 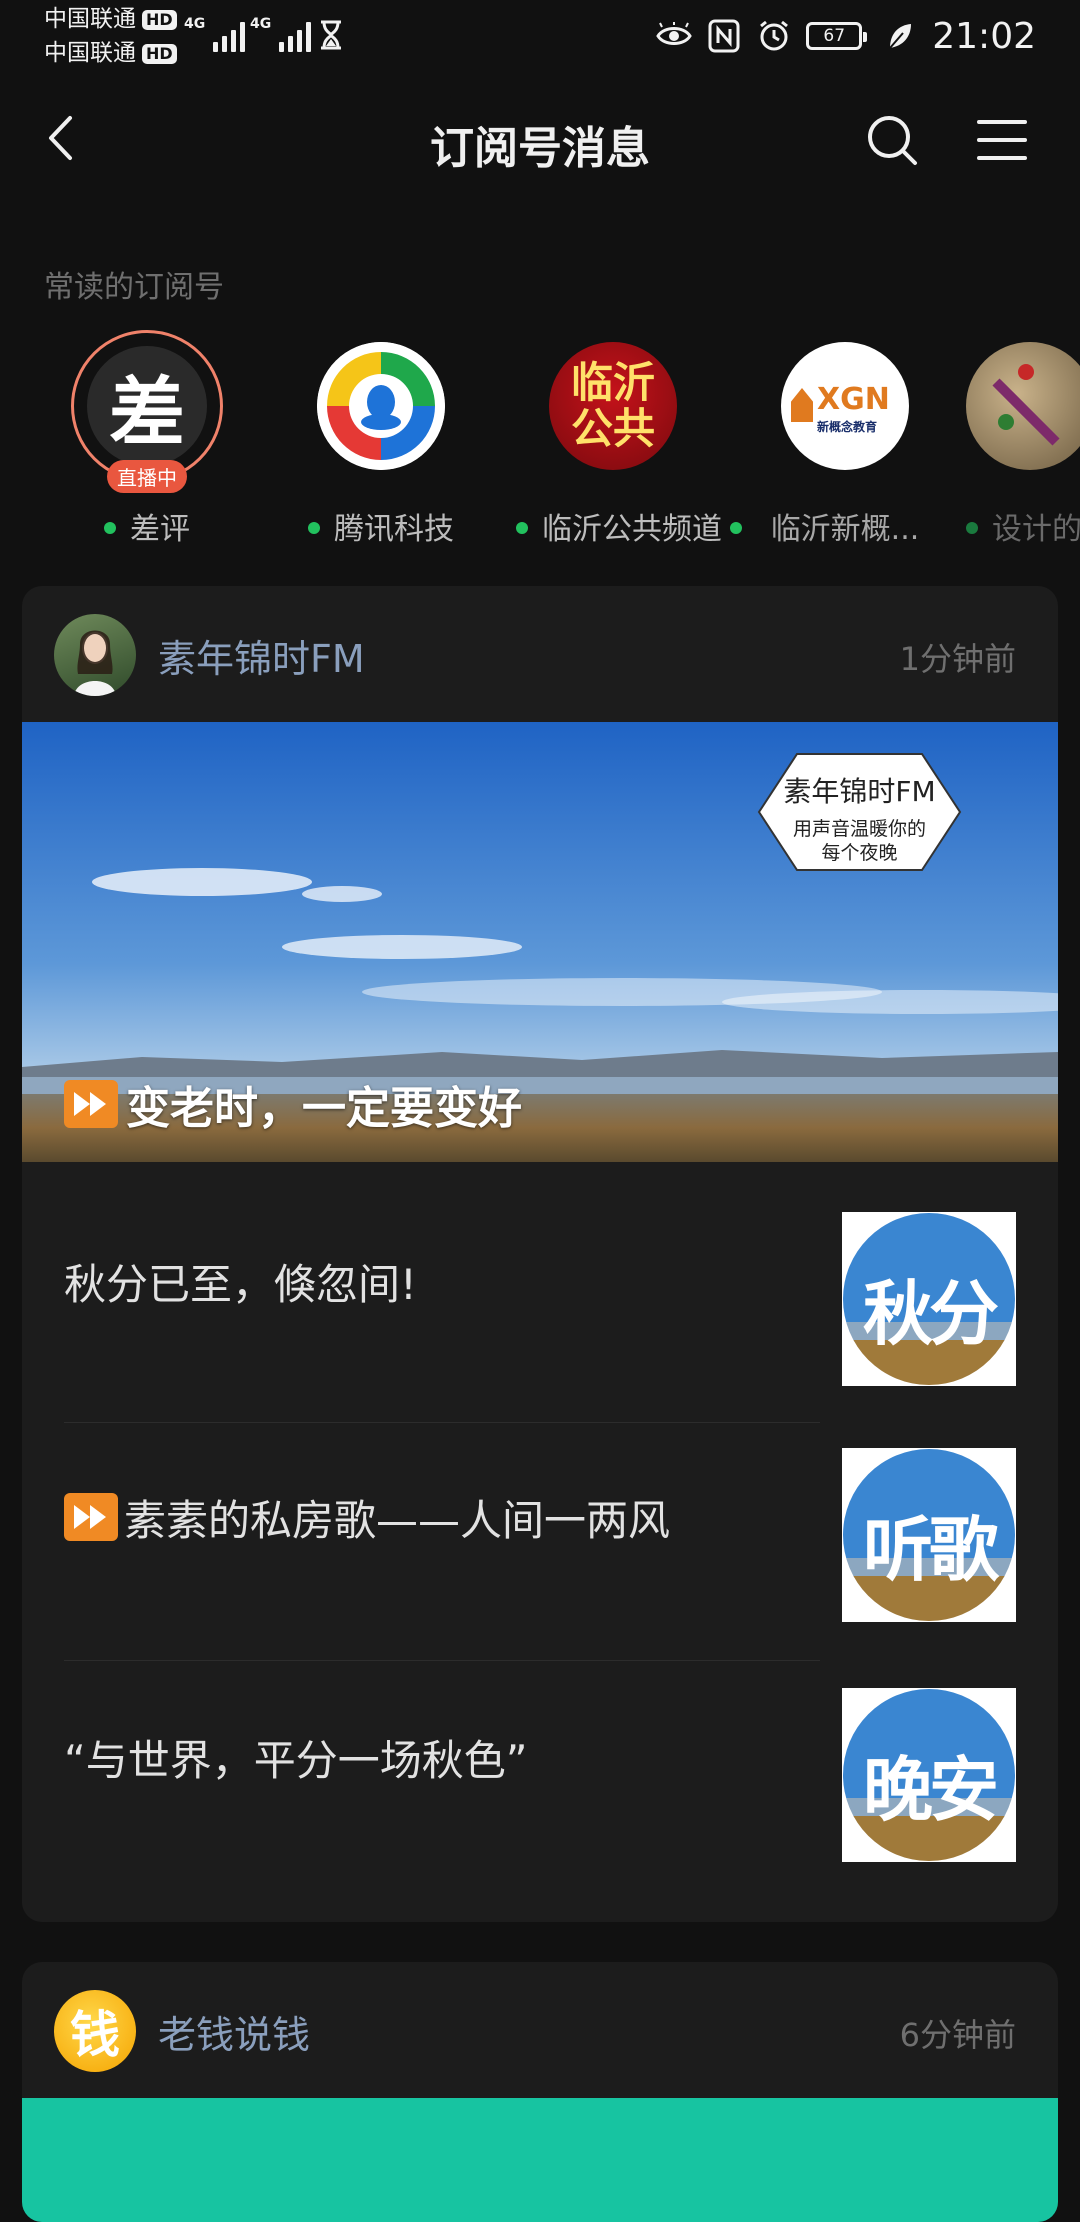 What do you see at coordinates (1026, 405) in the screenshot?
I see `palette-icon` at bounding box center [1026, 405].